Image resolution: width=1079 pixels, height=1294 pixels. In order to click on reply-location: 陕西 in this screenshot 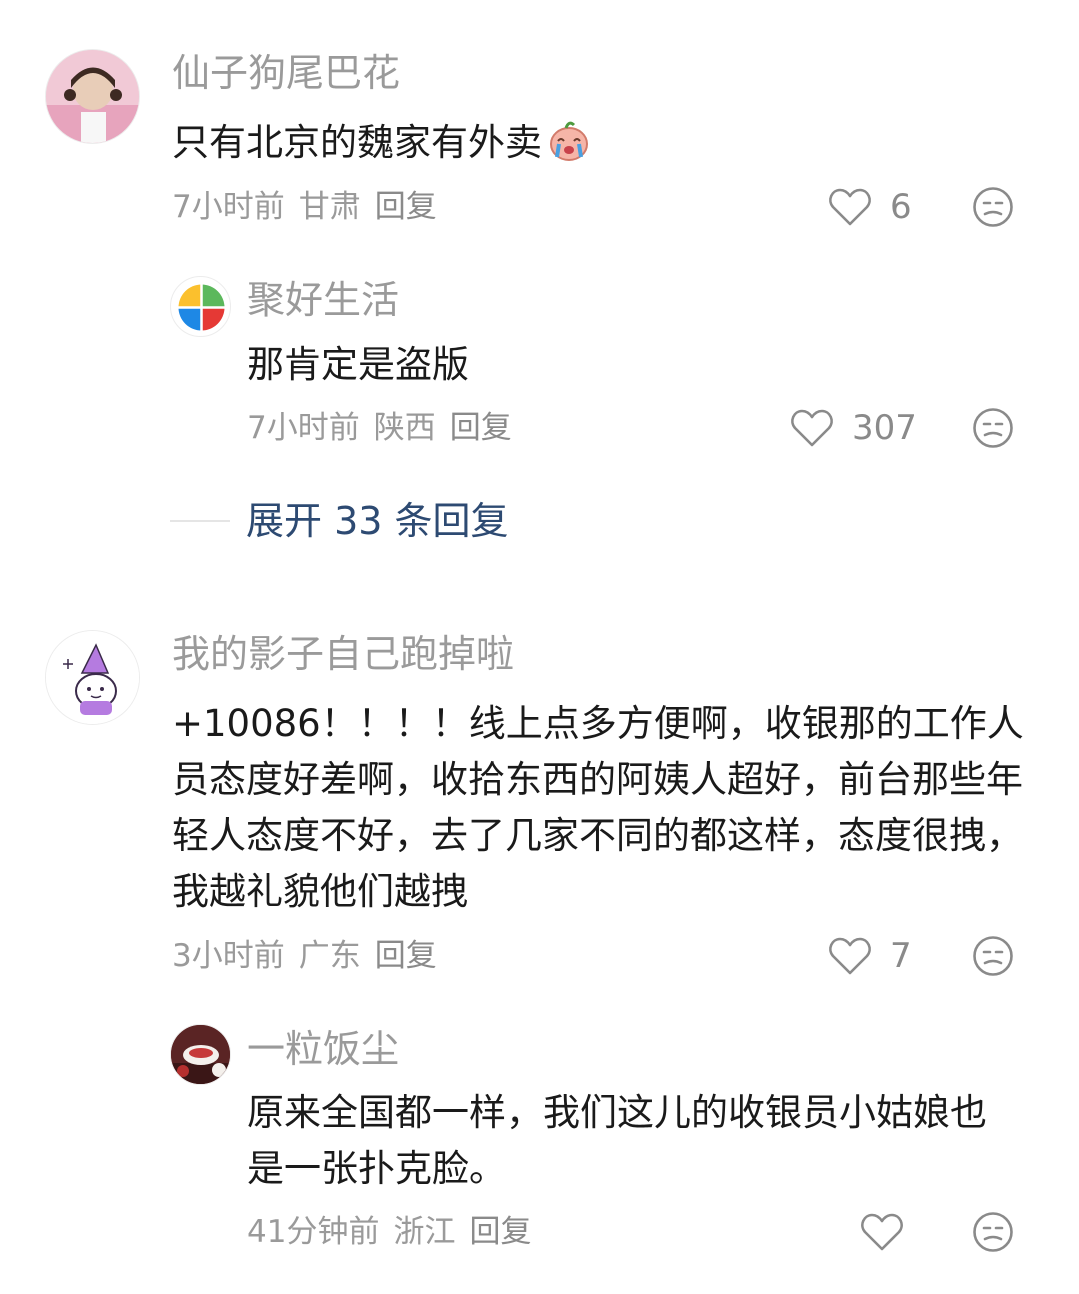, I will do `click(404, 428)`.